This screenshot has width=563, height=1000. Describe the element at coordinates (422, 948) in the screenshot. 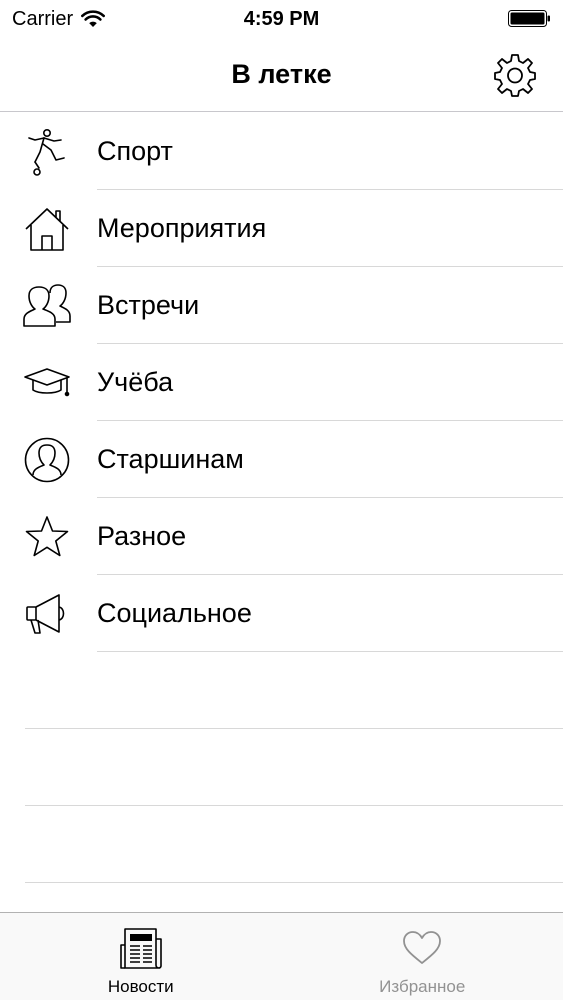

I see `heart-icon` at that location.